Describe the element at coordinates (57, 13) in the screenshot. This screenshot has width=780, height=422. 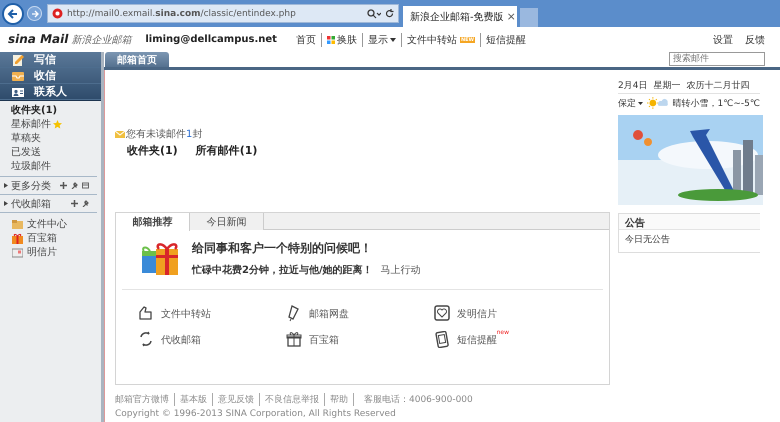
I see `site-icon` at that location.